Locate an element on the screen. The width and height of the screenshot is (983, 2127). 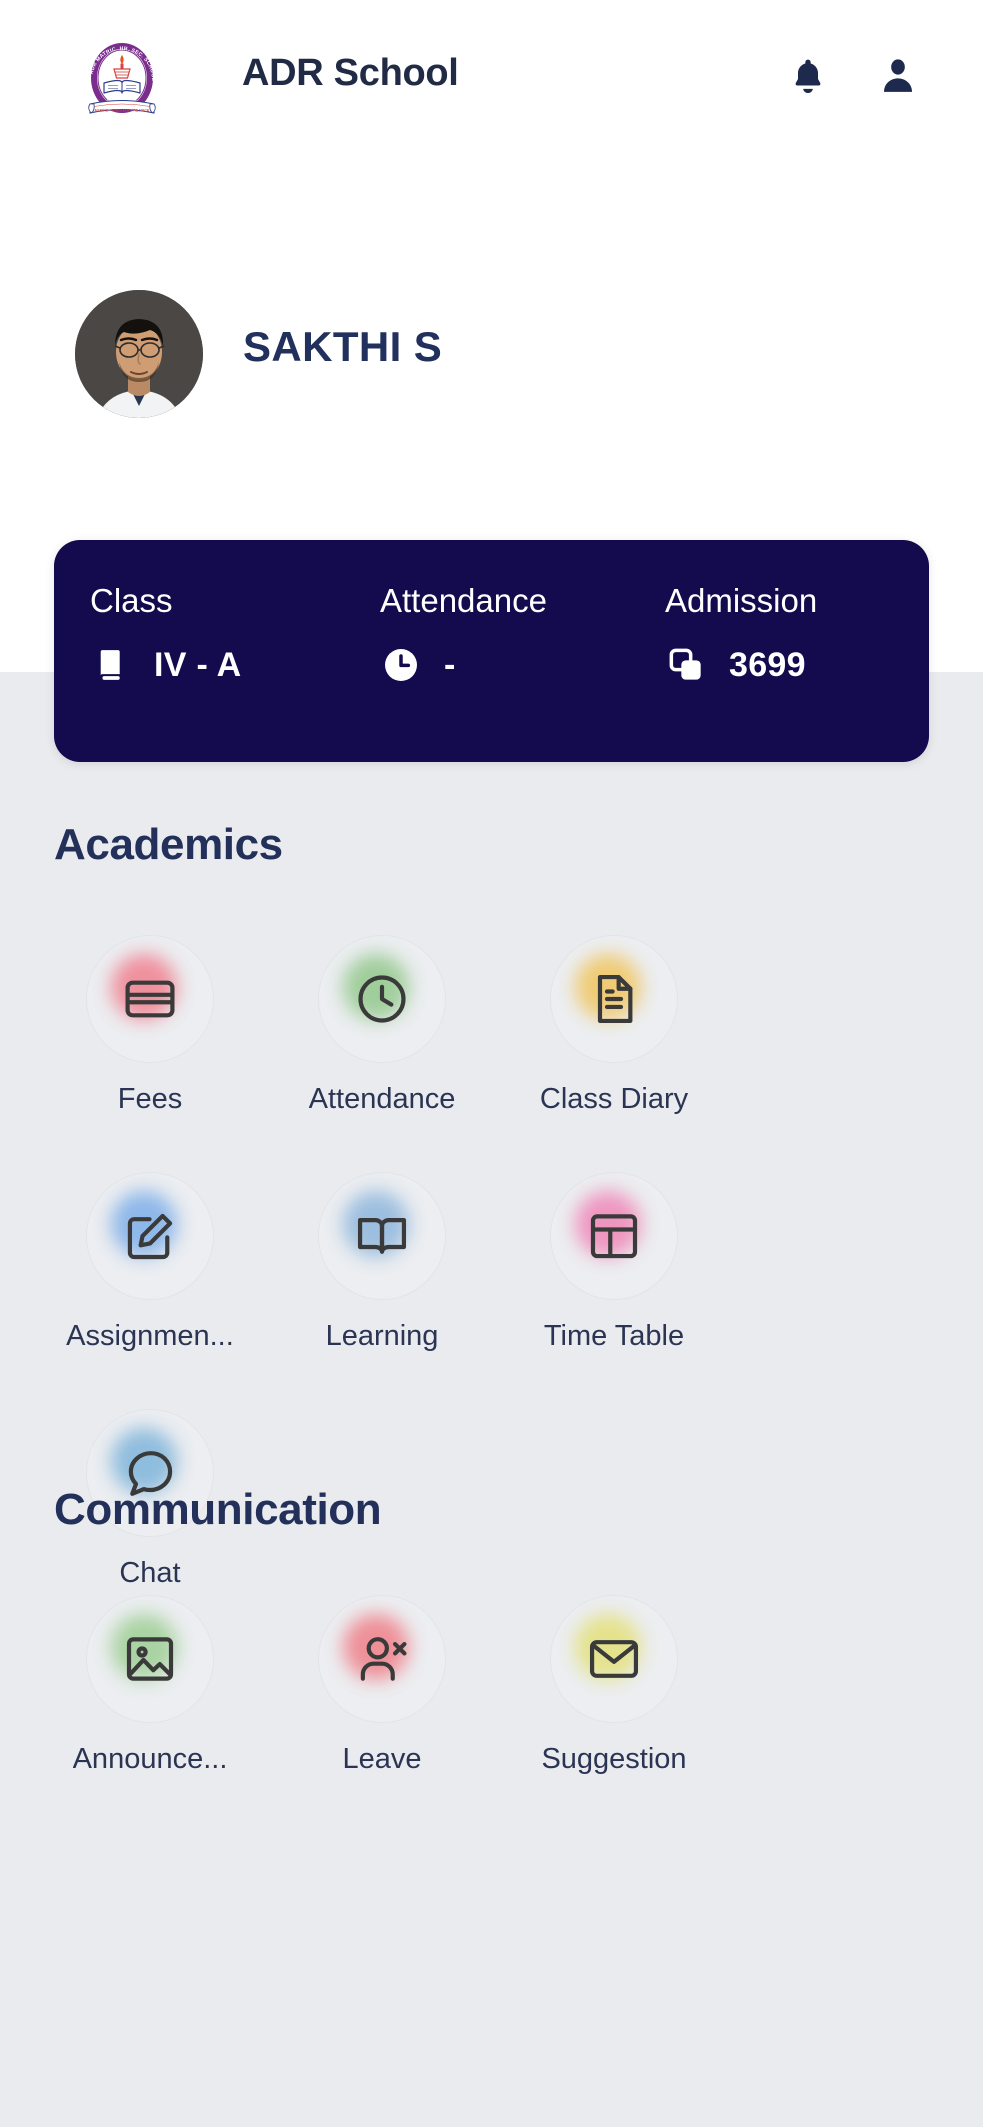
student-profile: SAKTHI S is located at coordinates (491, 355).